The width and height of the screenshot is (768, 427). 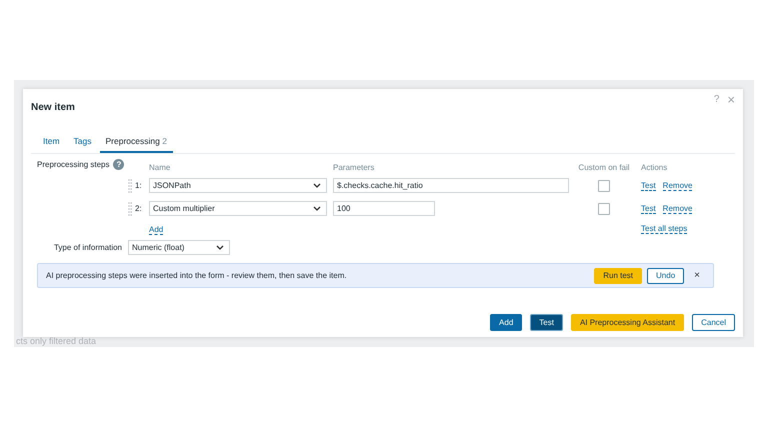 I want to click on step-number: 2:, so click(x=138, y=208).